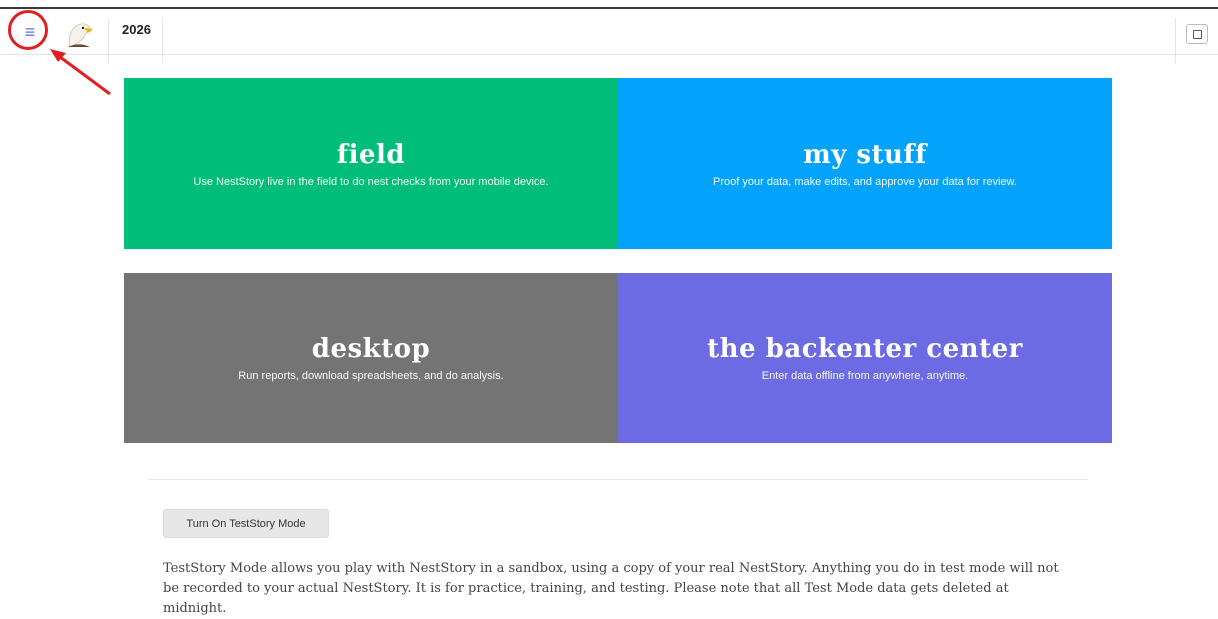 Image resolution: width=1218 pixels, height=619 pixels. I want to click on section-divider, so click(618, 479).